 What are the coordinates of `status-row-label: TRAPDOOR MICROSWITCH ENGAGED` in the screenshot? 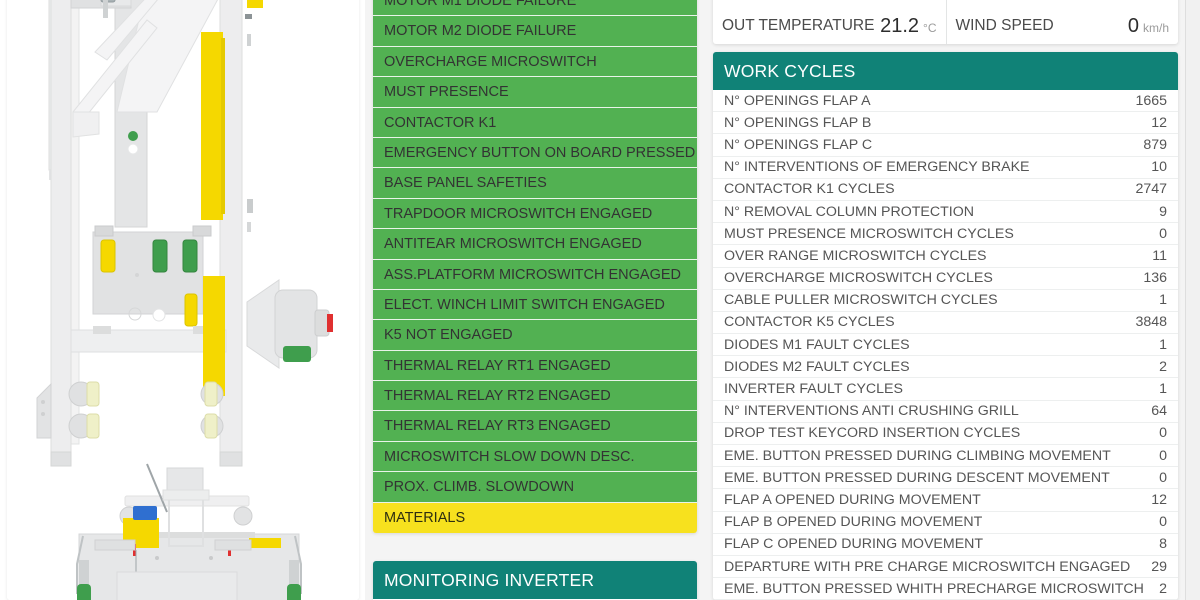 It's located at (518, 213).